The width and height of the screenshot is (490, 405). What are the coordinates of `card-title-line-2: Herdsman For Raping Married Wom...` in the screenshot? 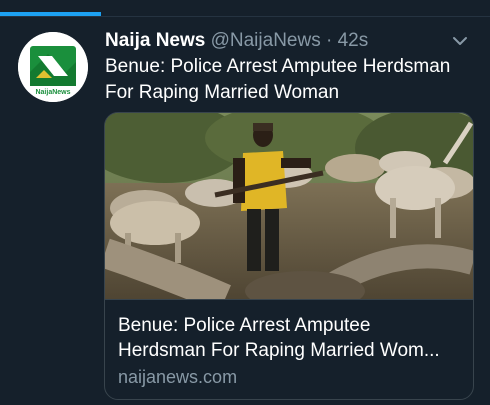 It's located at (279, 350).